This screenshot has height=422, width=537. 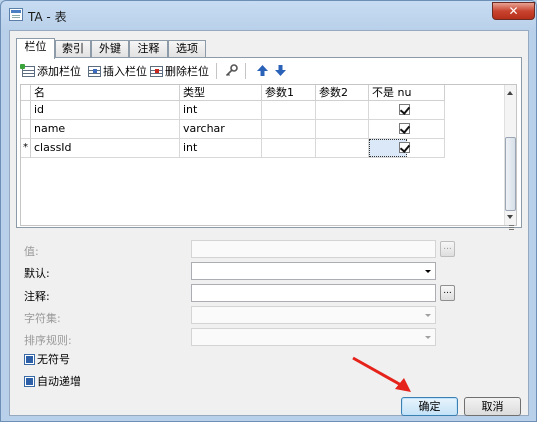 I want to click on add-field-label: 添加栏位, so click(x=59, y=71).